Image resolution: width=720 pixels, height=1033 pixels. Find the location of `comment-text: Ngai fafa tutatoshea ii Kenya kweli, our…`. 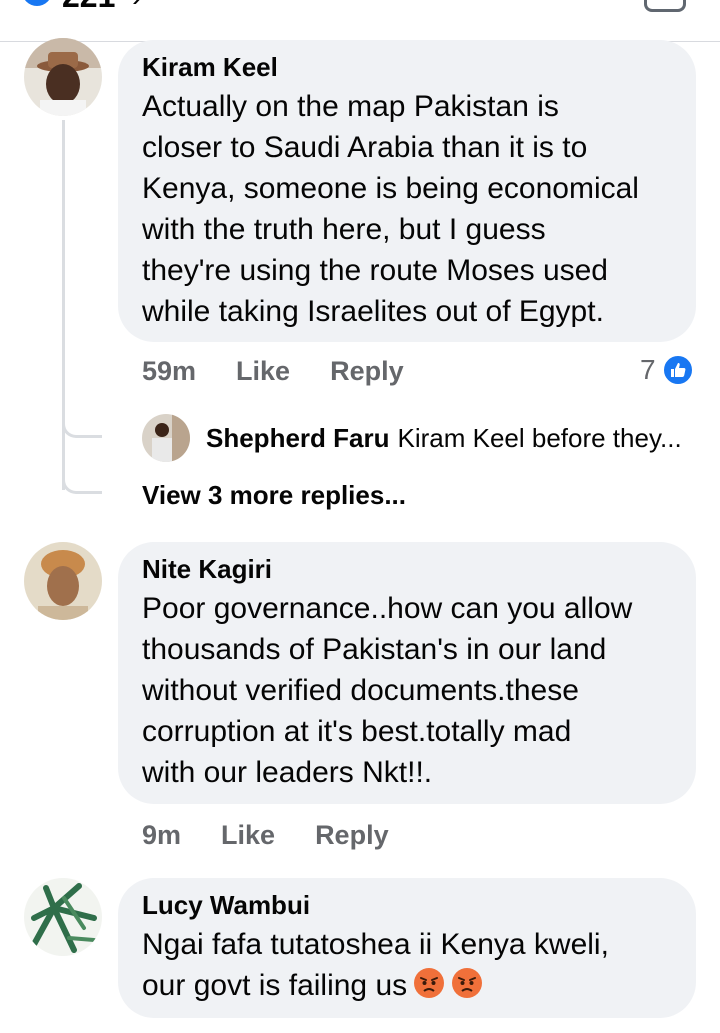

comment-text: Ngai fafa tutatoshea ii Kenya kweli, our… is located at coordinates (407, 965).